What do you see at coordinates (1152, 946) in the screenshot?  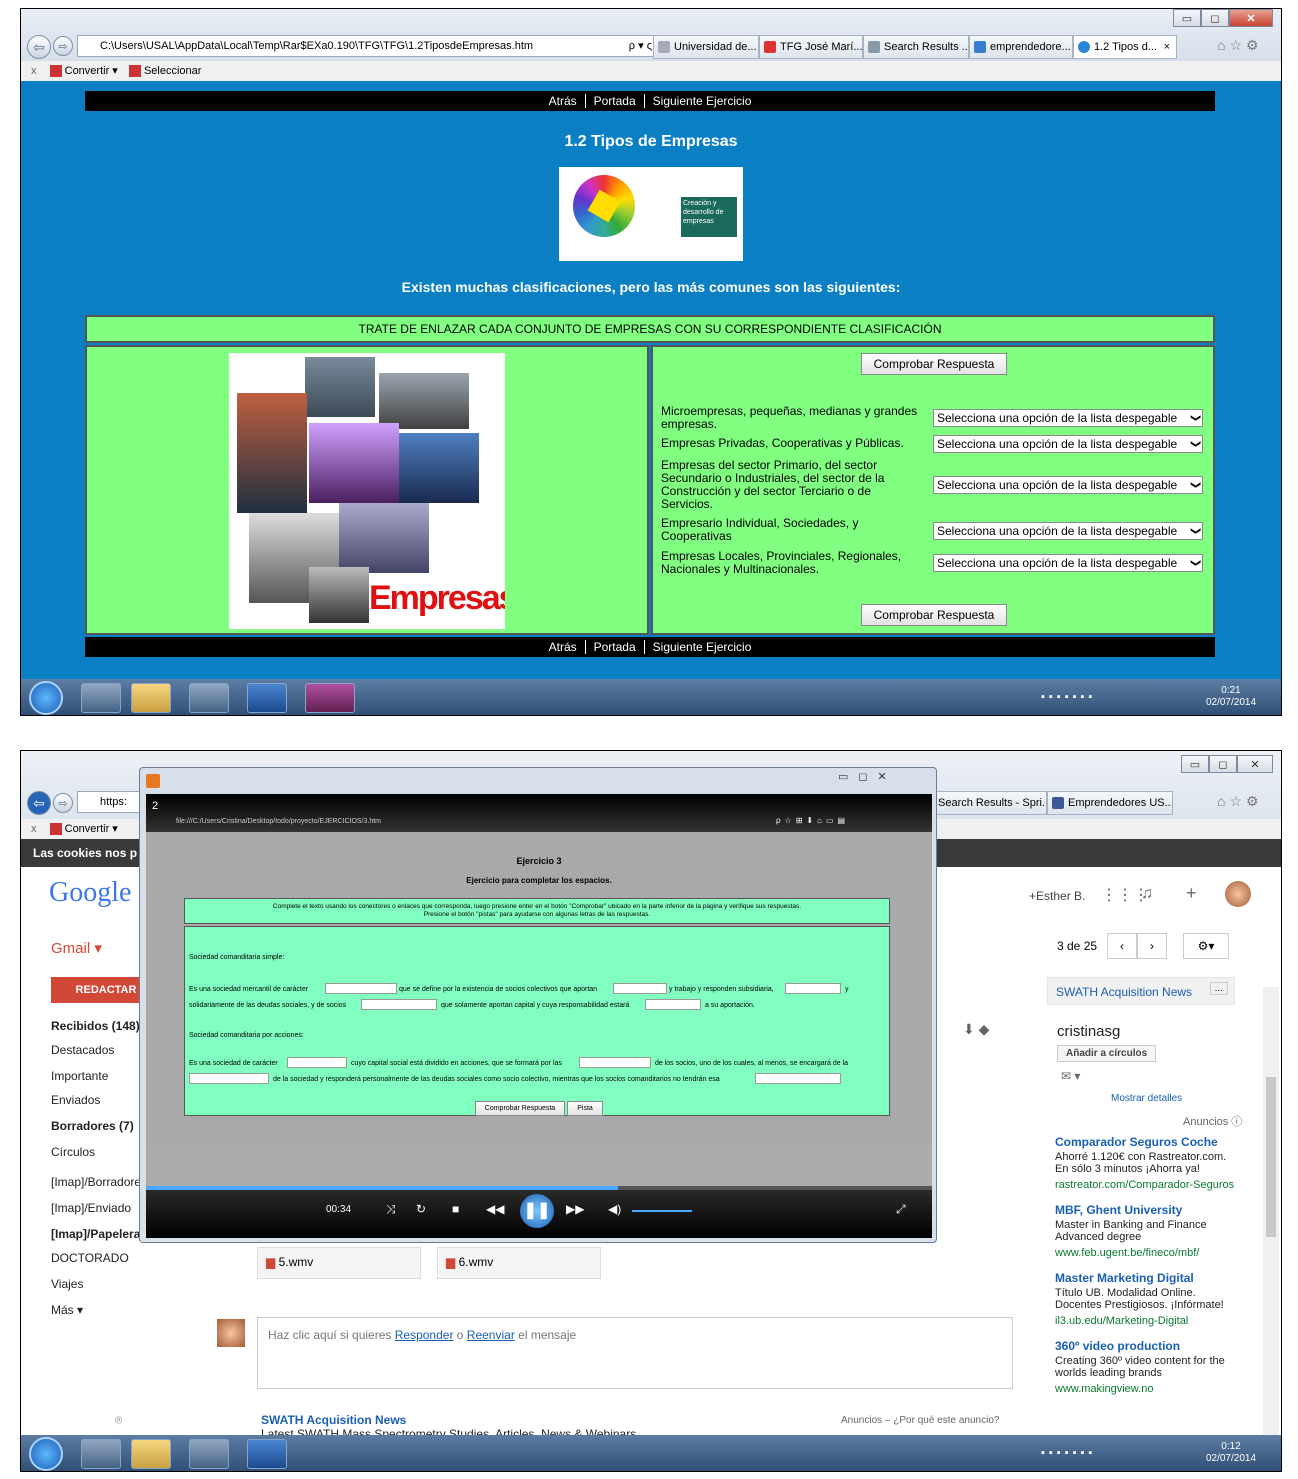 I see `next-email-button: ›` at bounding box center [1152, 946].